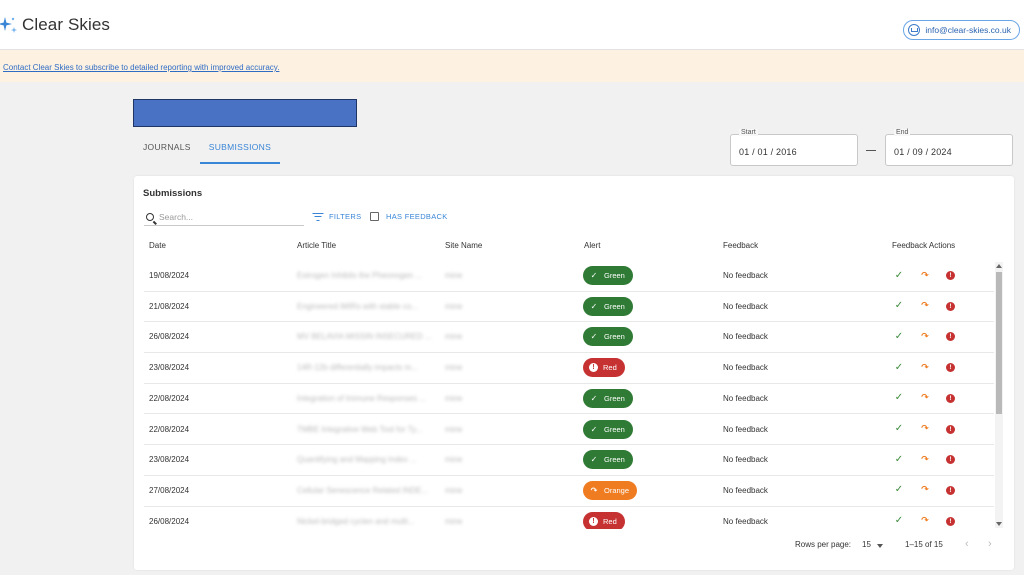 This screenshot has height=575, width=1024. What do you see at coordinates (866, 544) in the screenshot?
I see `rows-per-page-select: 15` at bounding box center [866, 544].